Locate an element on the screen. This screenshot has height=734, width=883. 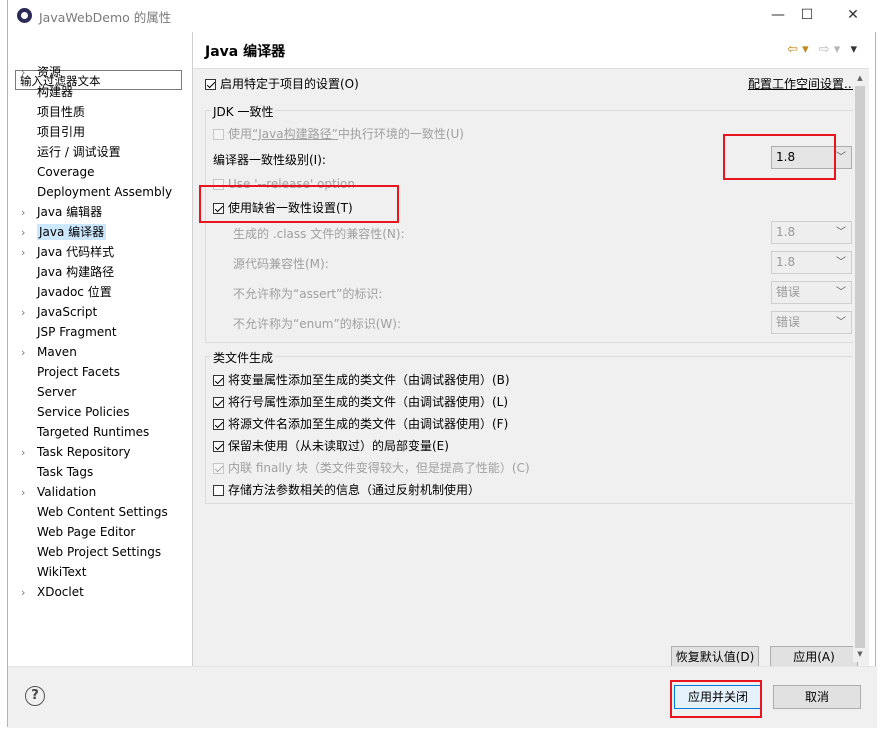
classfile-option-label: 内联 finally 块（类文件变得较大，但是提高了性能）(C) is located at coordinates (379, 468).